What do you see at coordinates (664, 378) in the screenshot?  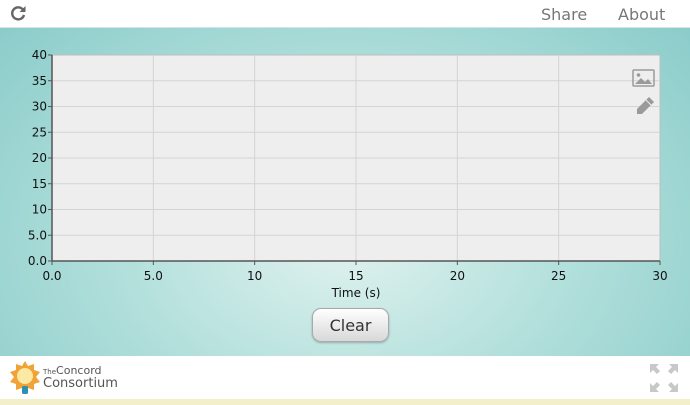 I see `fullscreen-icon` at bounding box center [664, 378].